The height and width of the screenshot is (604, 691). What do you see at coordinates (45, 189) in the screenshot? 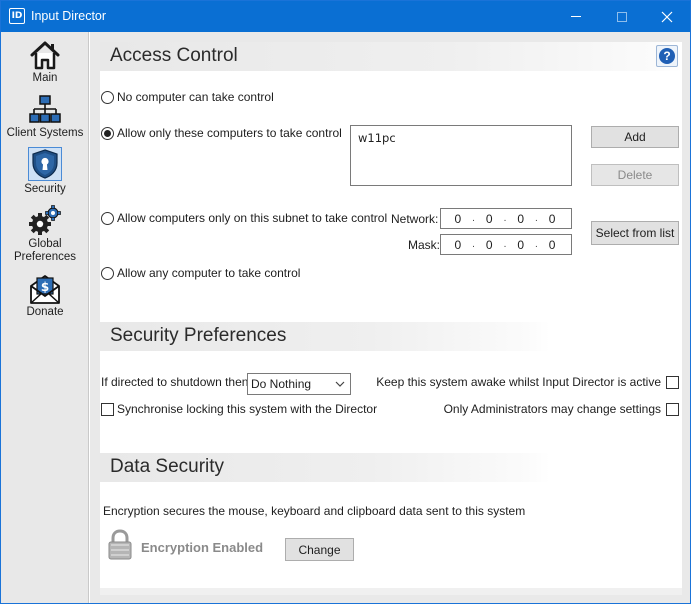
I see `sidebar-item-label: Security` at bounding box center [45, 189].